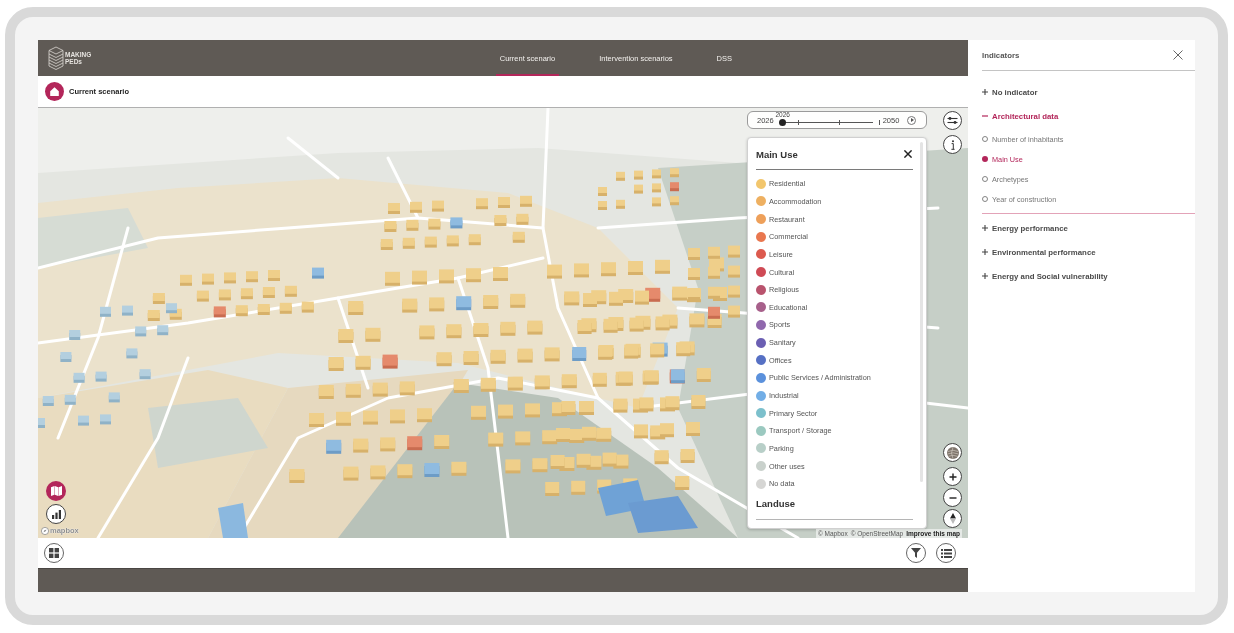 The image size is (1234, 633). I want to click on list-button, so click(946, 553).